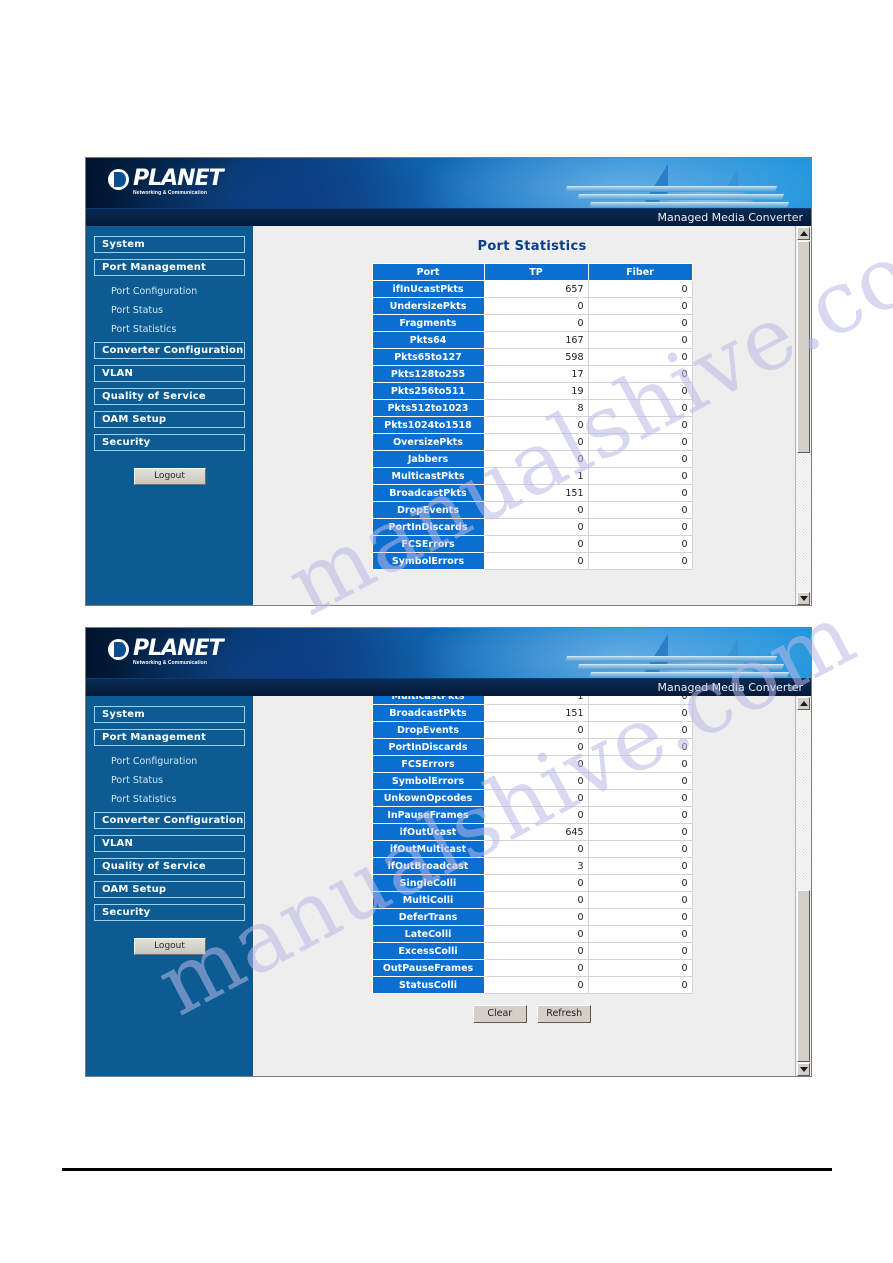 This screenshot has width=893, height=1263. Describe the element at coordinates (536, 866) in the screenshot. I see `cell-tp: 3` at that location.